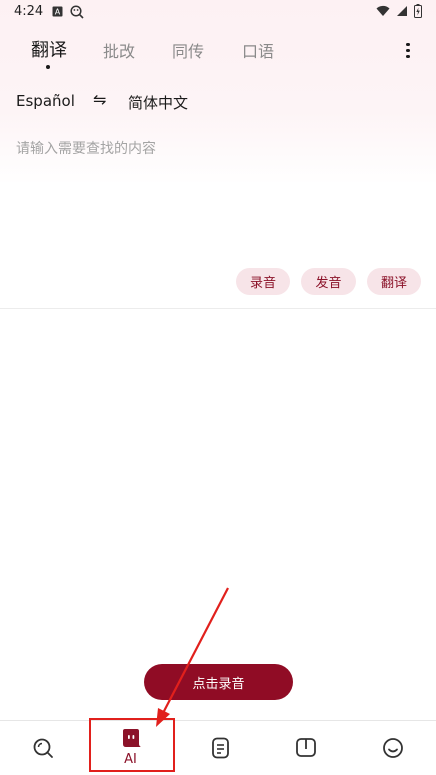 This screenshot has height=775, width=436. Describe the element at coordinates (188, 50) in the screenshot. I see `tab-simultaneous: 同传` at that location.